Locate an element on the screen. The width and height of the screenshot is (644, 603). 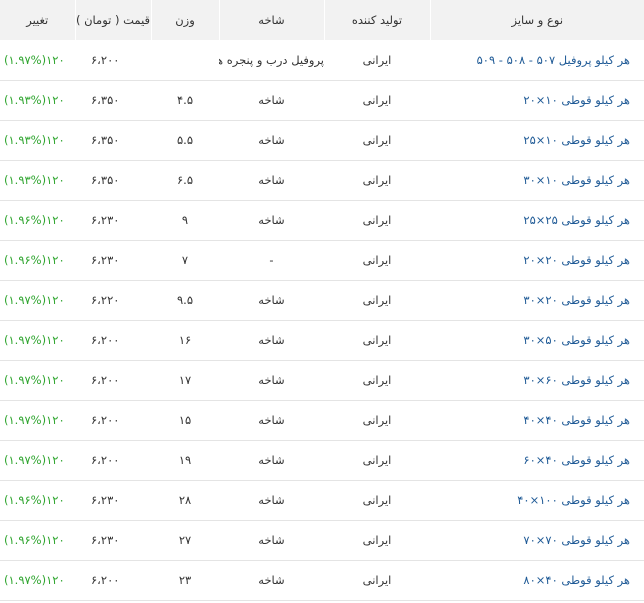
cell-type: هر کیلو قوطی ۲۵×۲۵ is located at coordinates (537, 220).